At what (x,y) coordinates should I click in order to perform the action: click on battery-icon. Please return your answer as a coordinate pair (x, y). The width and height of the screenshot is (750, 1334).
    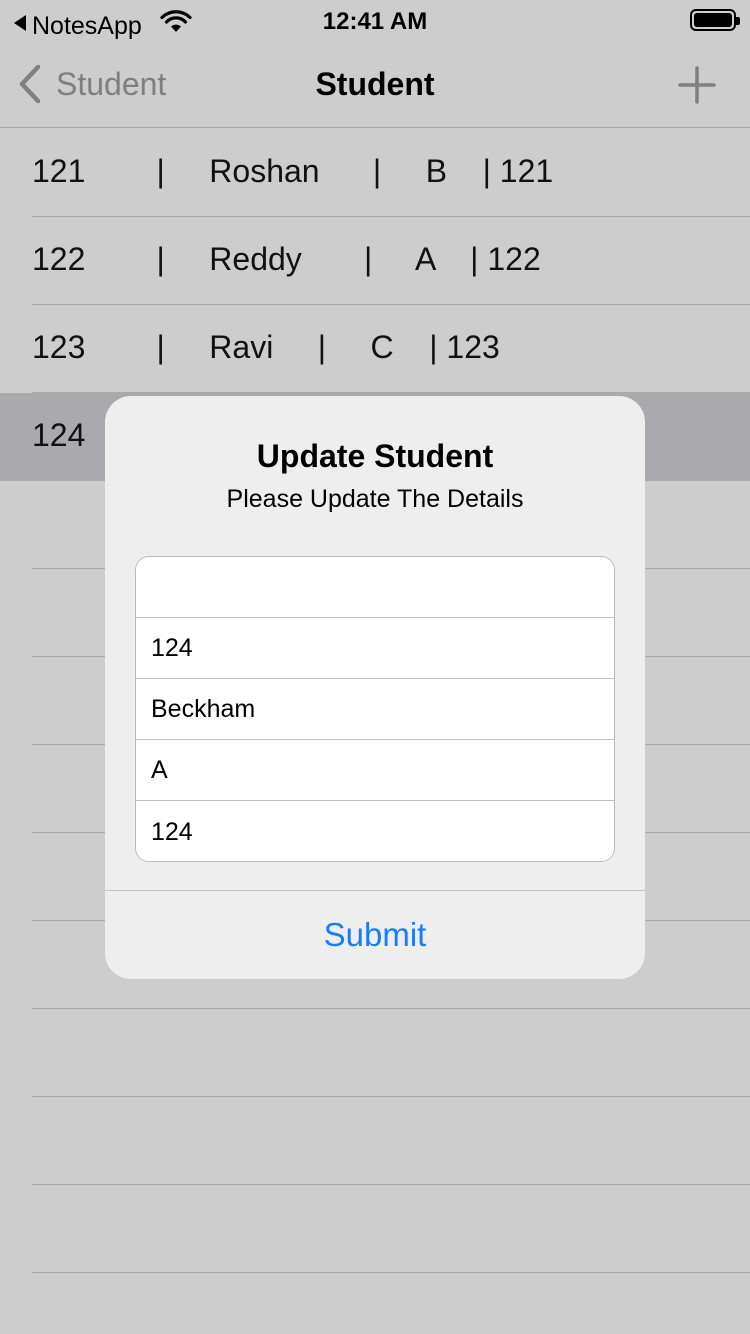
    Looking at the image, I should click on (715, 20).